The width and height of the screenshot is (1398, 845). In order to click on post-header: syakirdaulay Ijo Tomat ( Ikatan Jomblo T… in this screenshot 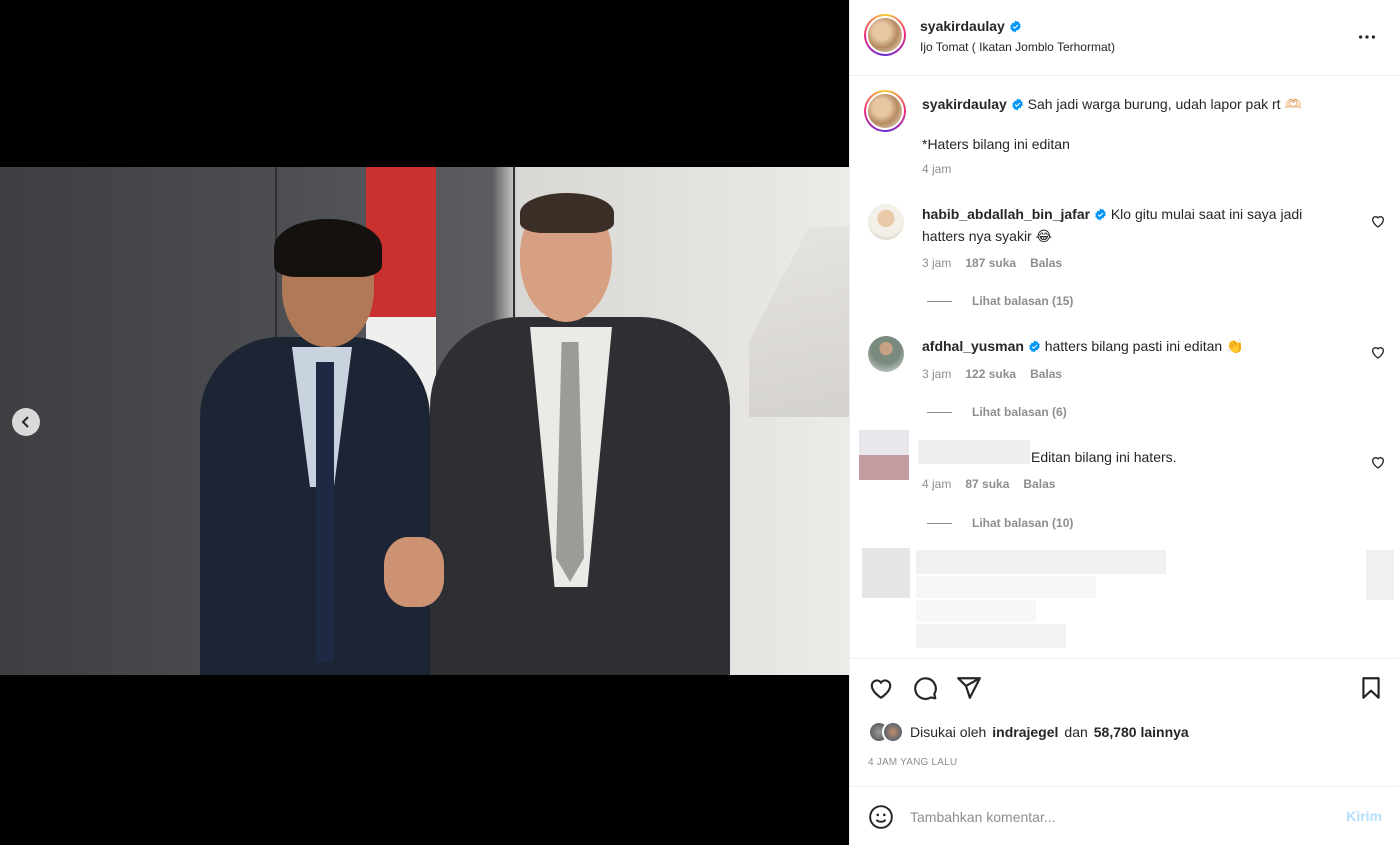, I will do `click(1124, 38)`.